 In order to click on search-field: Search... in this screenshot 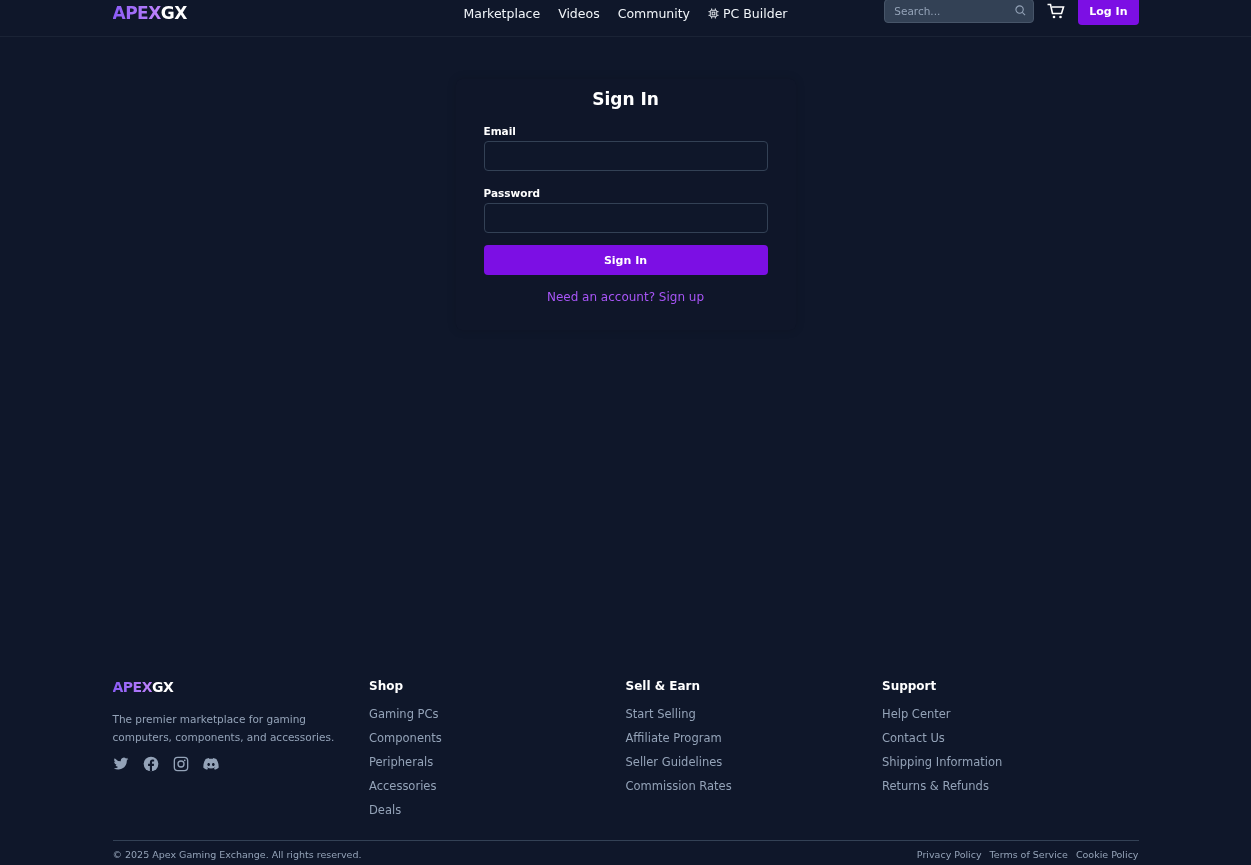, I will do `click(959, 11)`.